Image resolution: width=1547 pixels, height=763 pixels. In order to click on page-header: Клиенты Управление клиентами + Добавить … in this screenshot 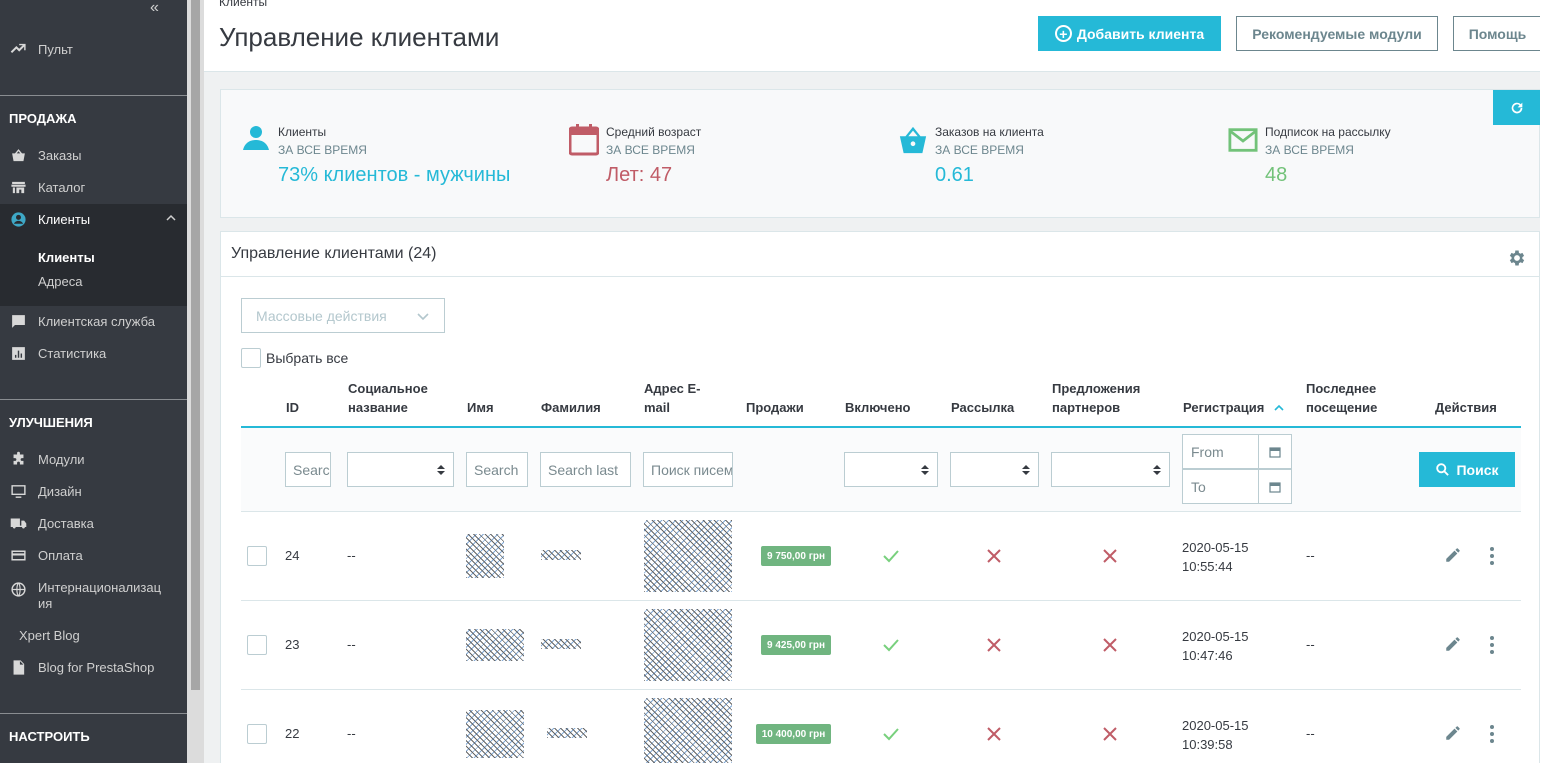, I will do `click(875, 36)`.